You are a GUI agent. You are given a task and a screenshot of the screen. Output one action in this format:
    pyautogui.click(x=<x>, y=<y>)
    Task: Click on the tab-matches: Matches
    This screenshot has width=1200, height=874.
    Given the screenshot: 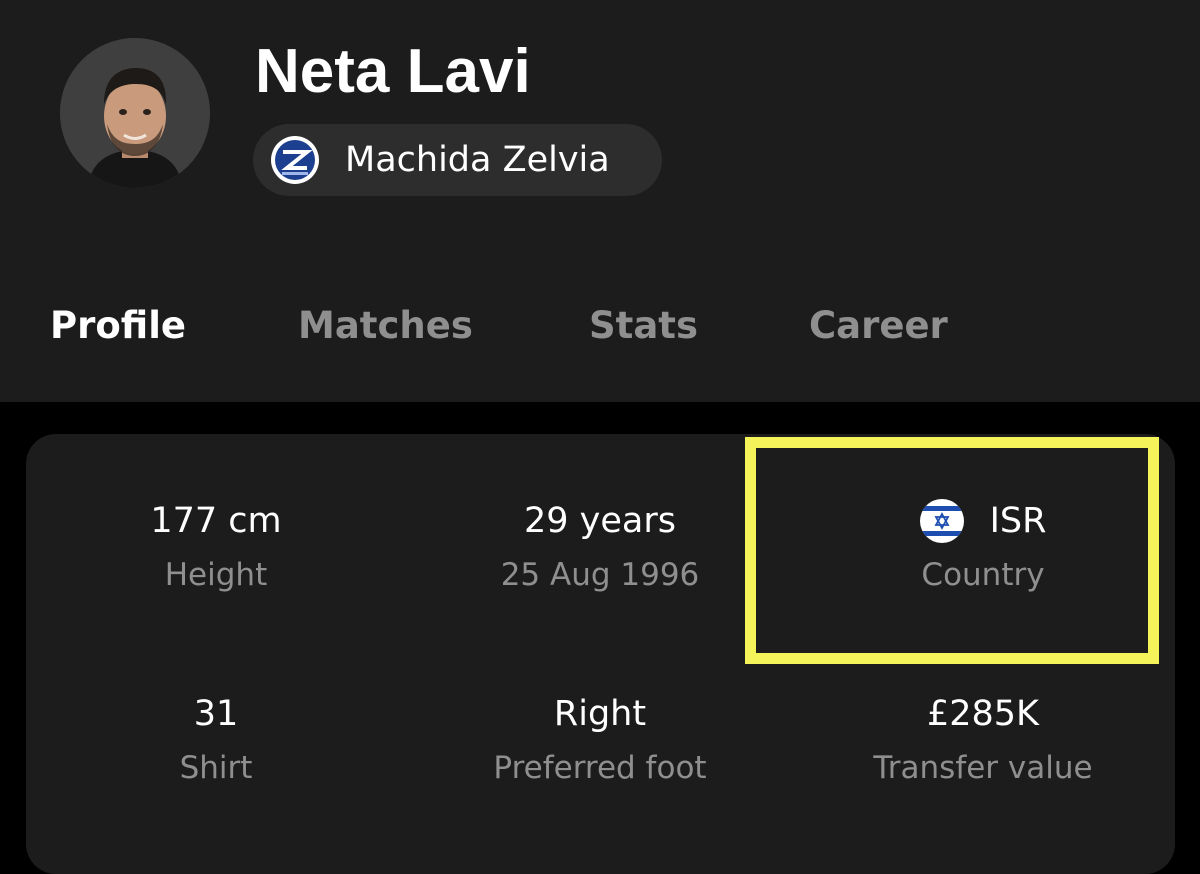 What is the action you would take?
    pyautogui.click(x=385, y=325)
    